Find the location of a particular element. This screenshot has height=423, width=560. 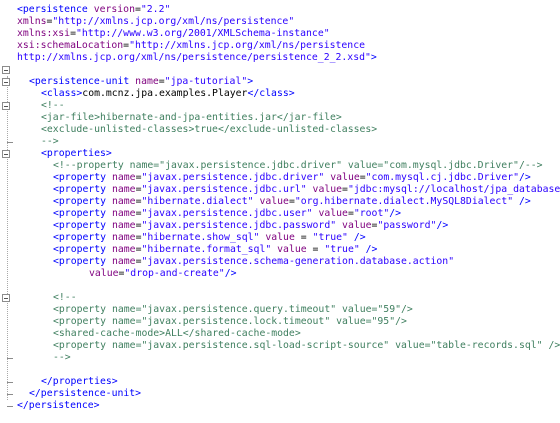

code-line: </persistence-unit> is located at coordinates (85, 394).